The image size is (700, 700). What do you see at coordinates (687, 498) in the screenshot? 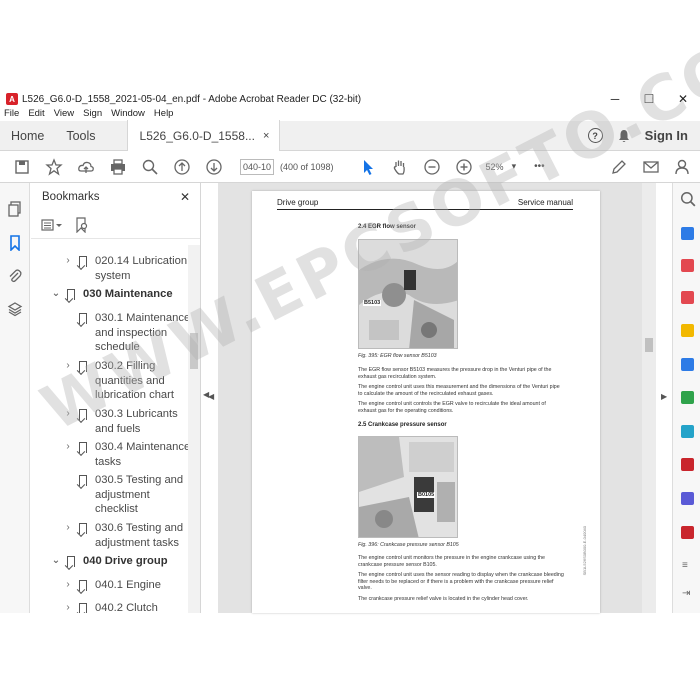
I see `protect-icon` at bounding box center [687, 498].